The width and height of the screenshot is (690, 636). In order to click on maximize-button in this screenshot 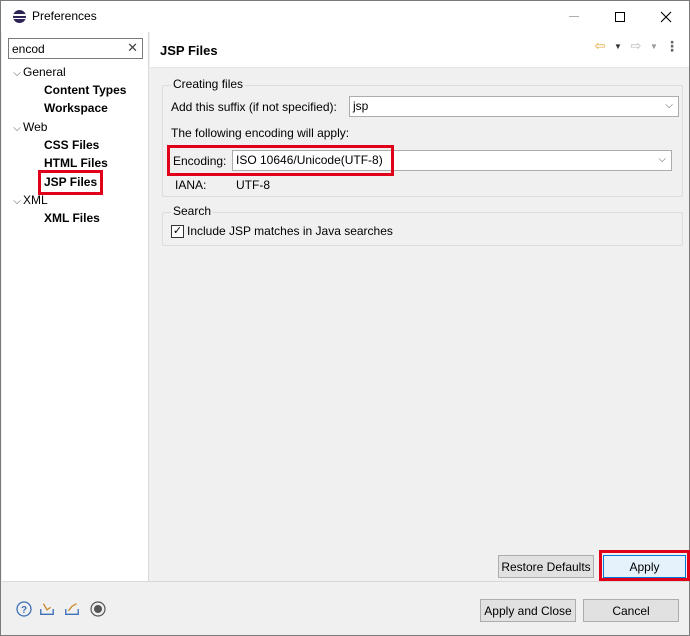, I will do `click(620, 16)`.